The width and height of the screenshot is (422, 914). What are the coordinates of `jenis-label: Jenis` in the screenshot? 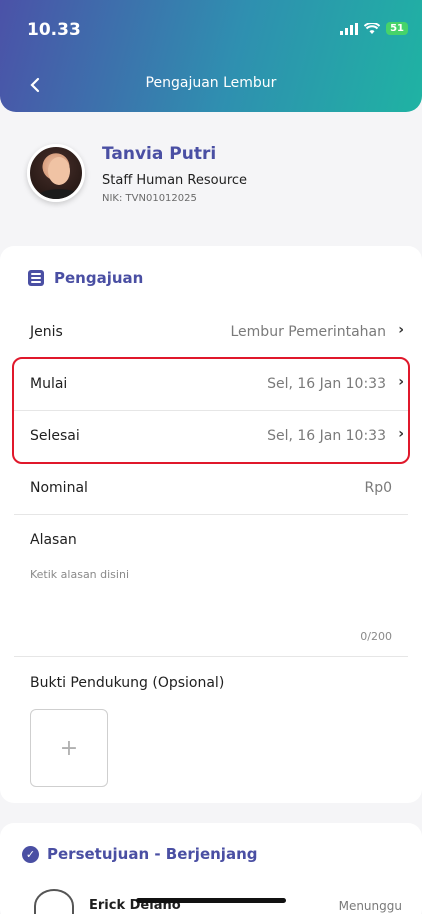 It's located at (46, 332).